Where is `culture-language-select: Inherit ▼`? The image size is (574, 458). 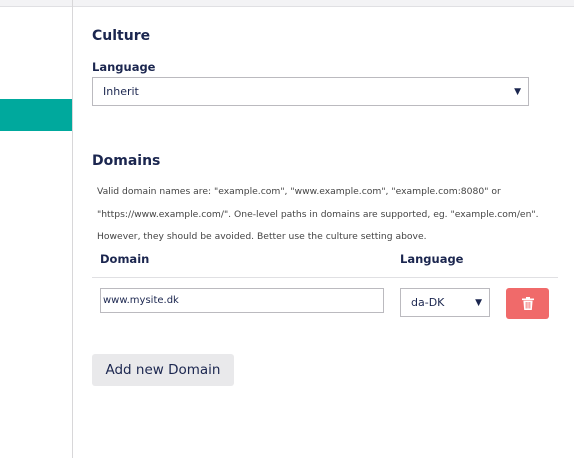
culture-language-select: Inherit ▼ is located at coordinates (310, 91).